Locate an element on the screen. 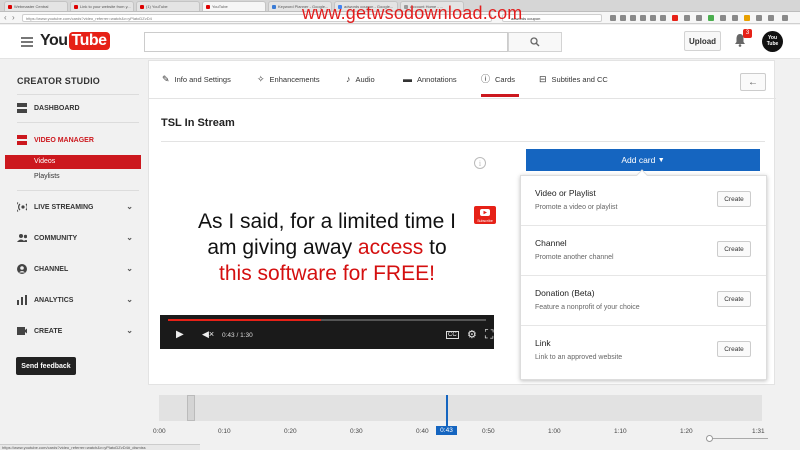 The width and height of the screenshot is (800, 450). tab-subtitles-and-cc: ⊟ Subtitles and CC is located at coordinates (573, 86).